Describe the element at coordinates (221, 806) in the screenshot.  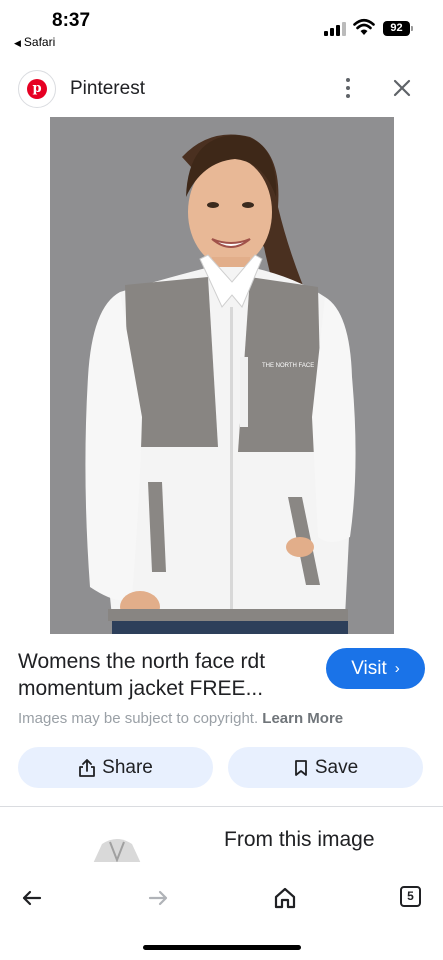
I see `section-divider` at that location.